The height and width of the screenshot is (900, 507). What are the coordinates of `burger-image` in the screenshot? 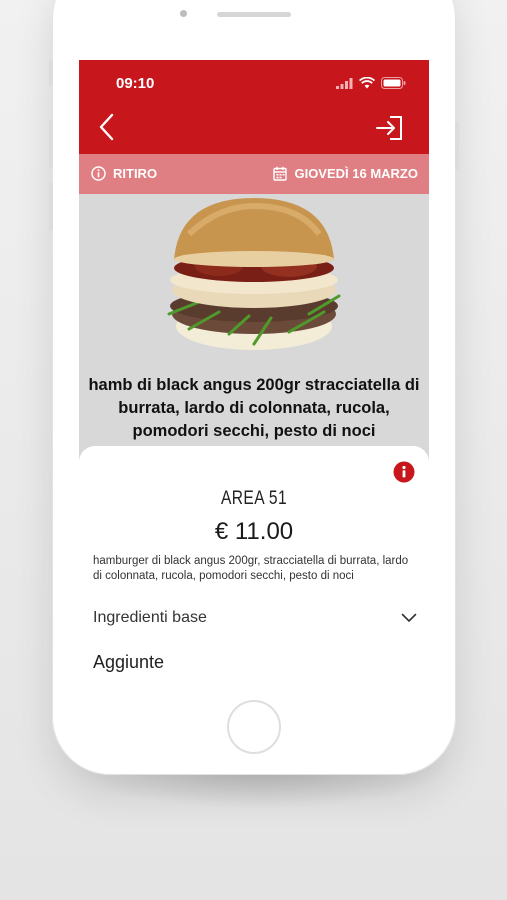 It's located at (254, 274).